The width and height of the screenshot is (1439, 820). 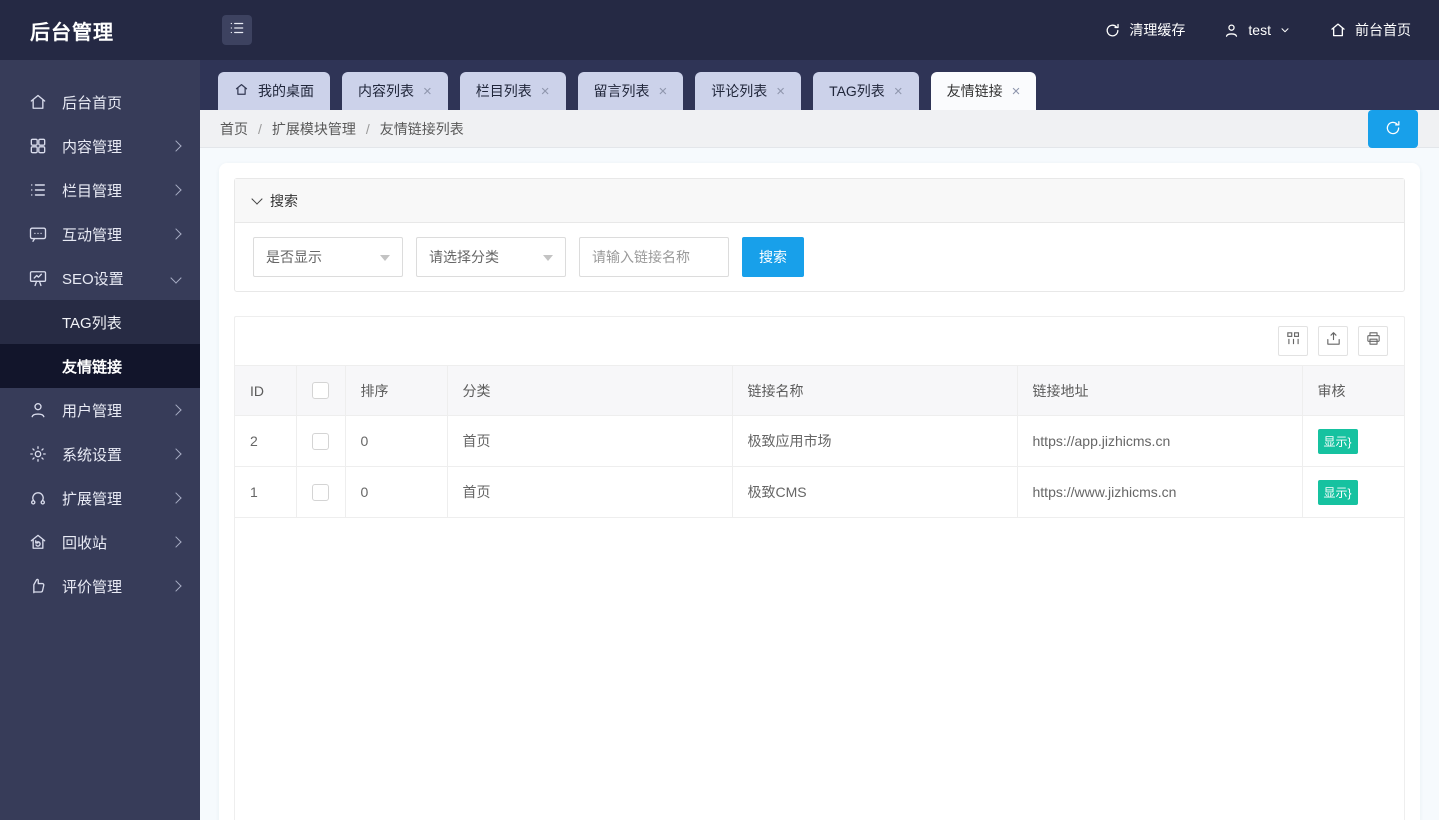 I want to click on search-button: 搜索, so click(x=773, y=257).